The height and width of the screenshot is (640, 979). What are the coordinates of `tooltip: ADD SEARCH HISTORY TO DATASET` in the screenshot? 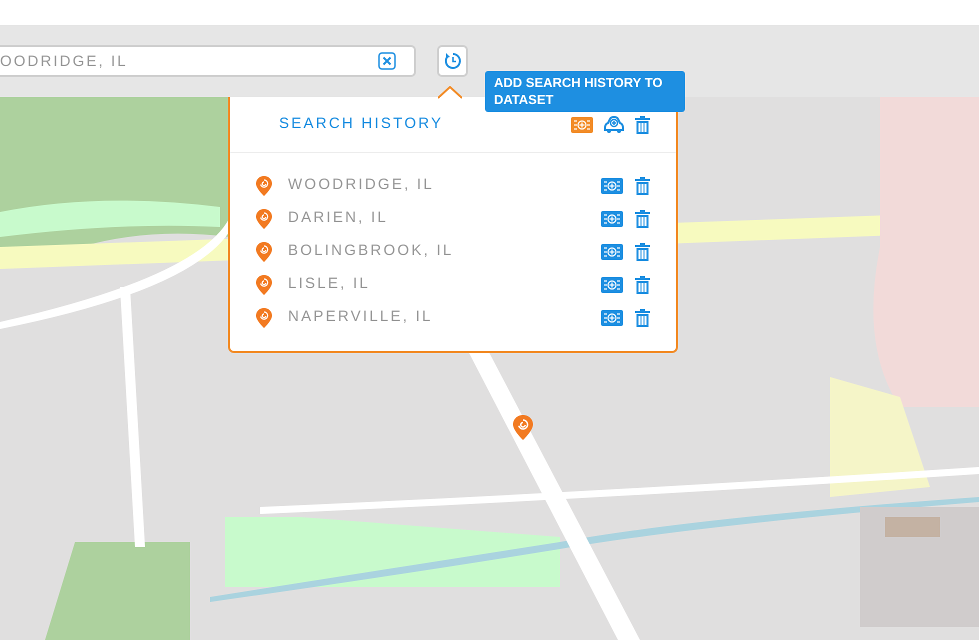 It's located at (585, 91).